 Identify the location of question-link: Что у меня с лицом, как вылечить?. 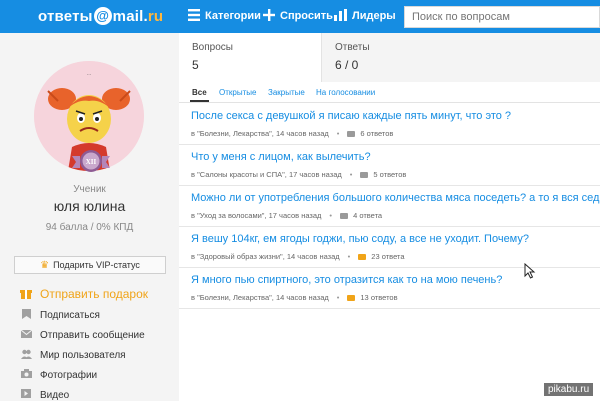
(389, 157).